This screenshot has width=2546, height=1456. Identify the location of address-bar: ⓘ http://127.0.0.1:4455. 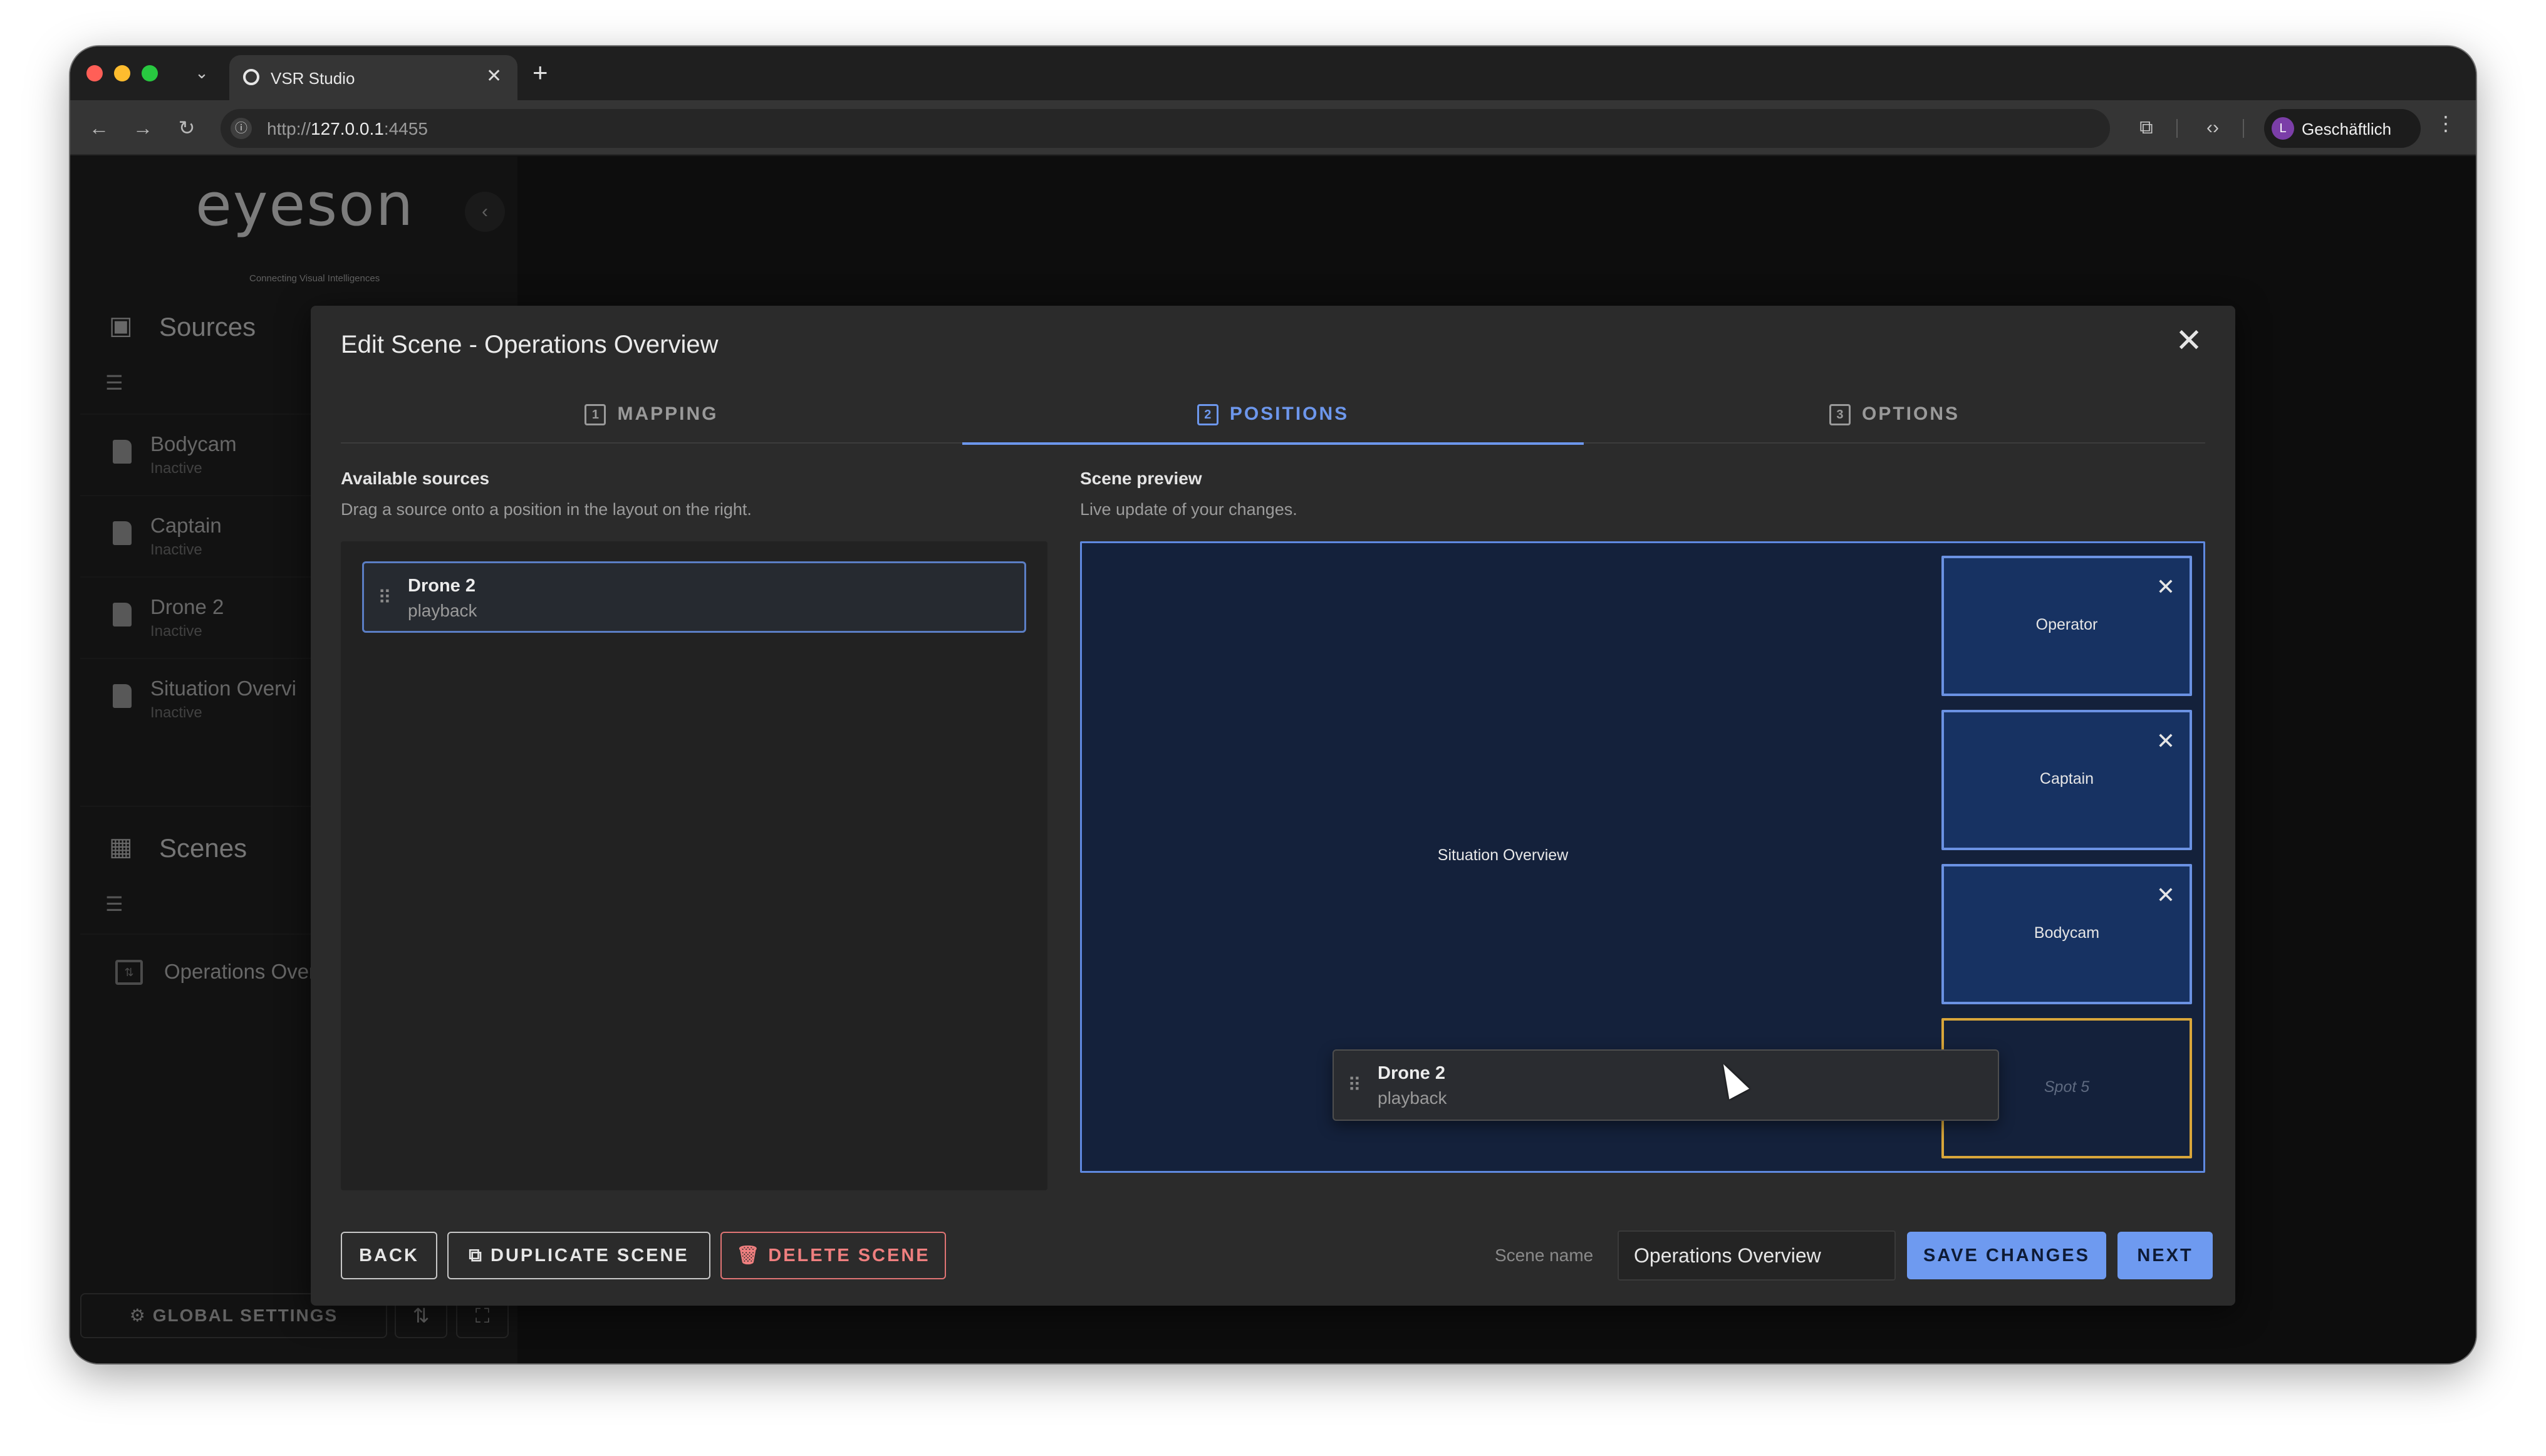
(1165, 129).